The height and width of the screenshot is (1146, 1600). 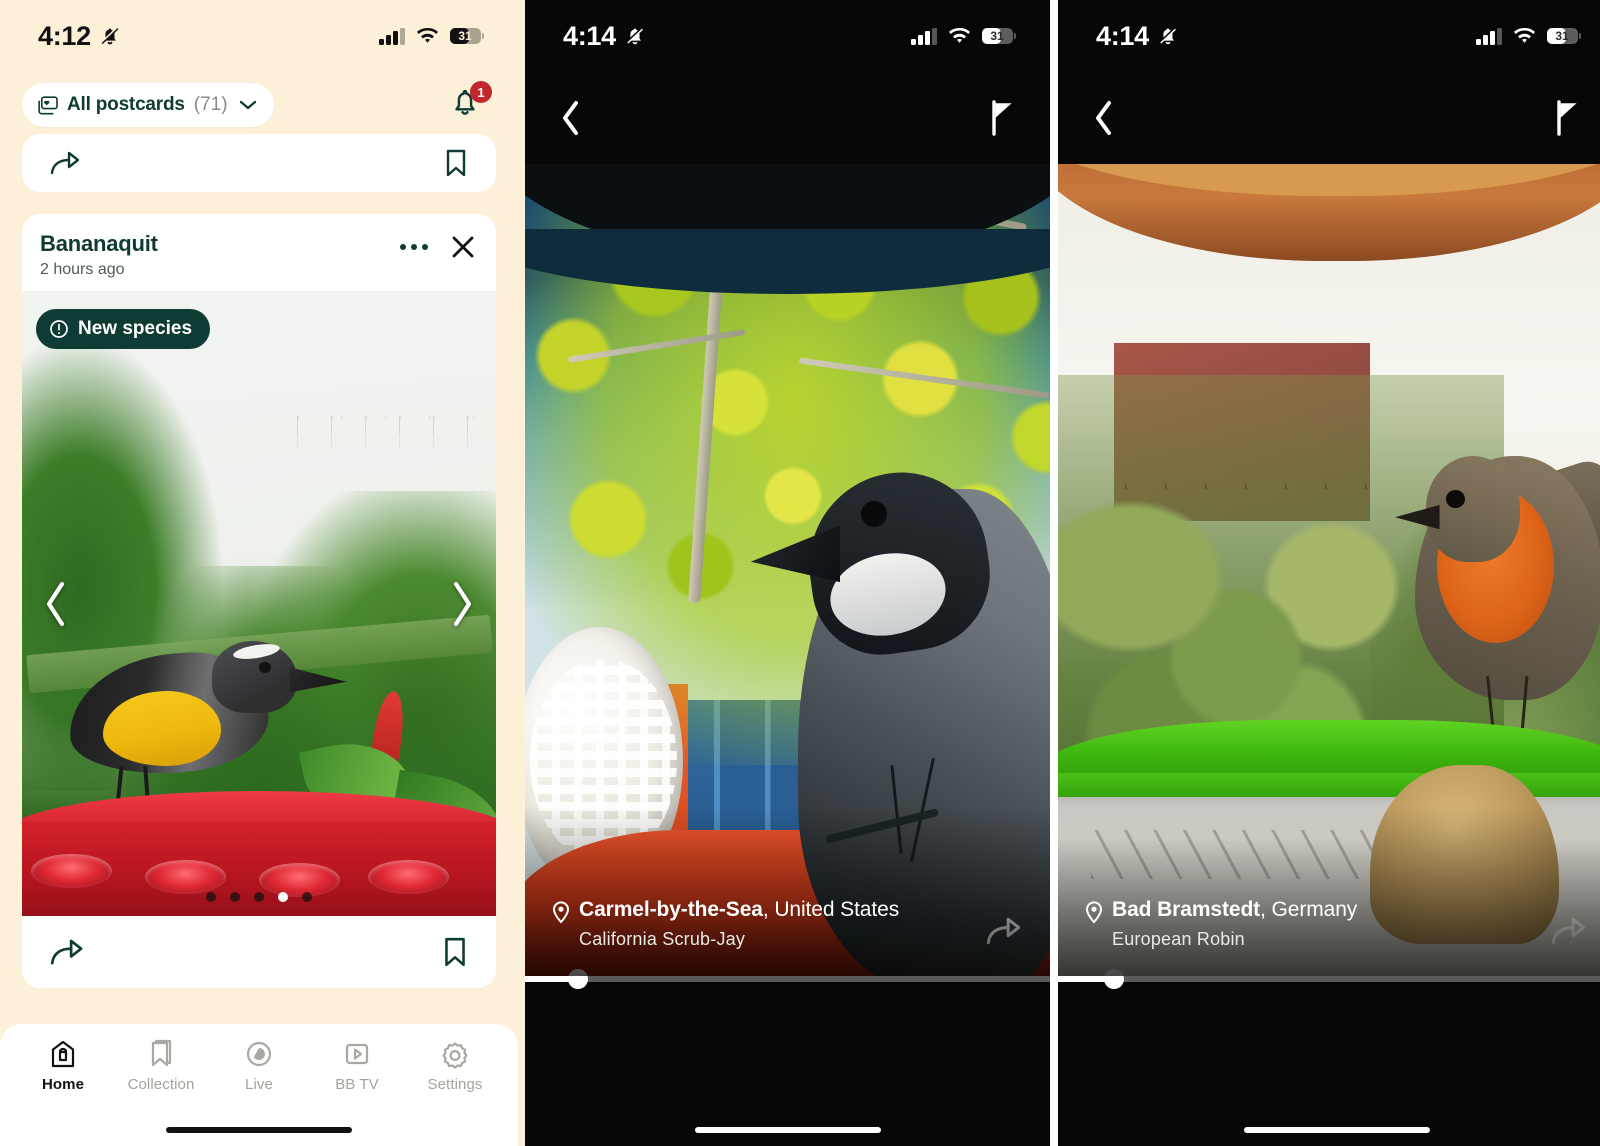 I want to click on tab-collection: Collection, so click(x=161, y=1065).